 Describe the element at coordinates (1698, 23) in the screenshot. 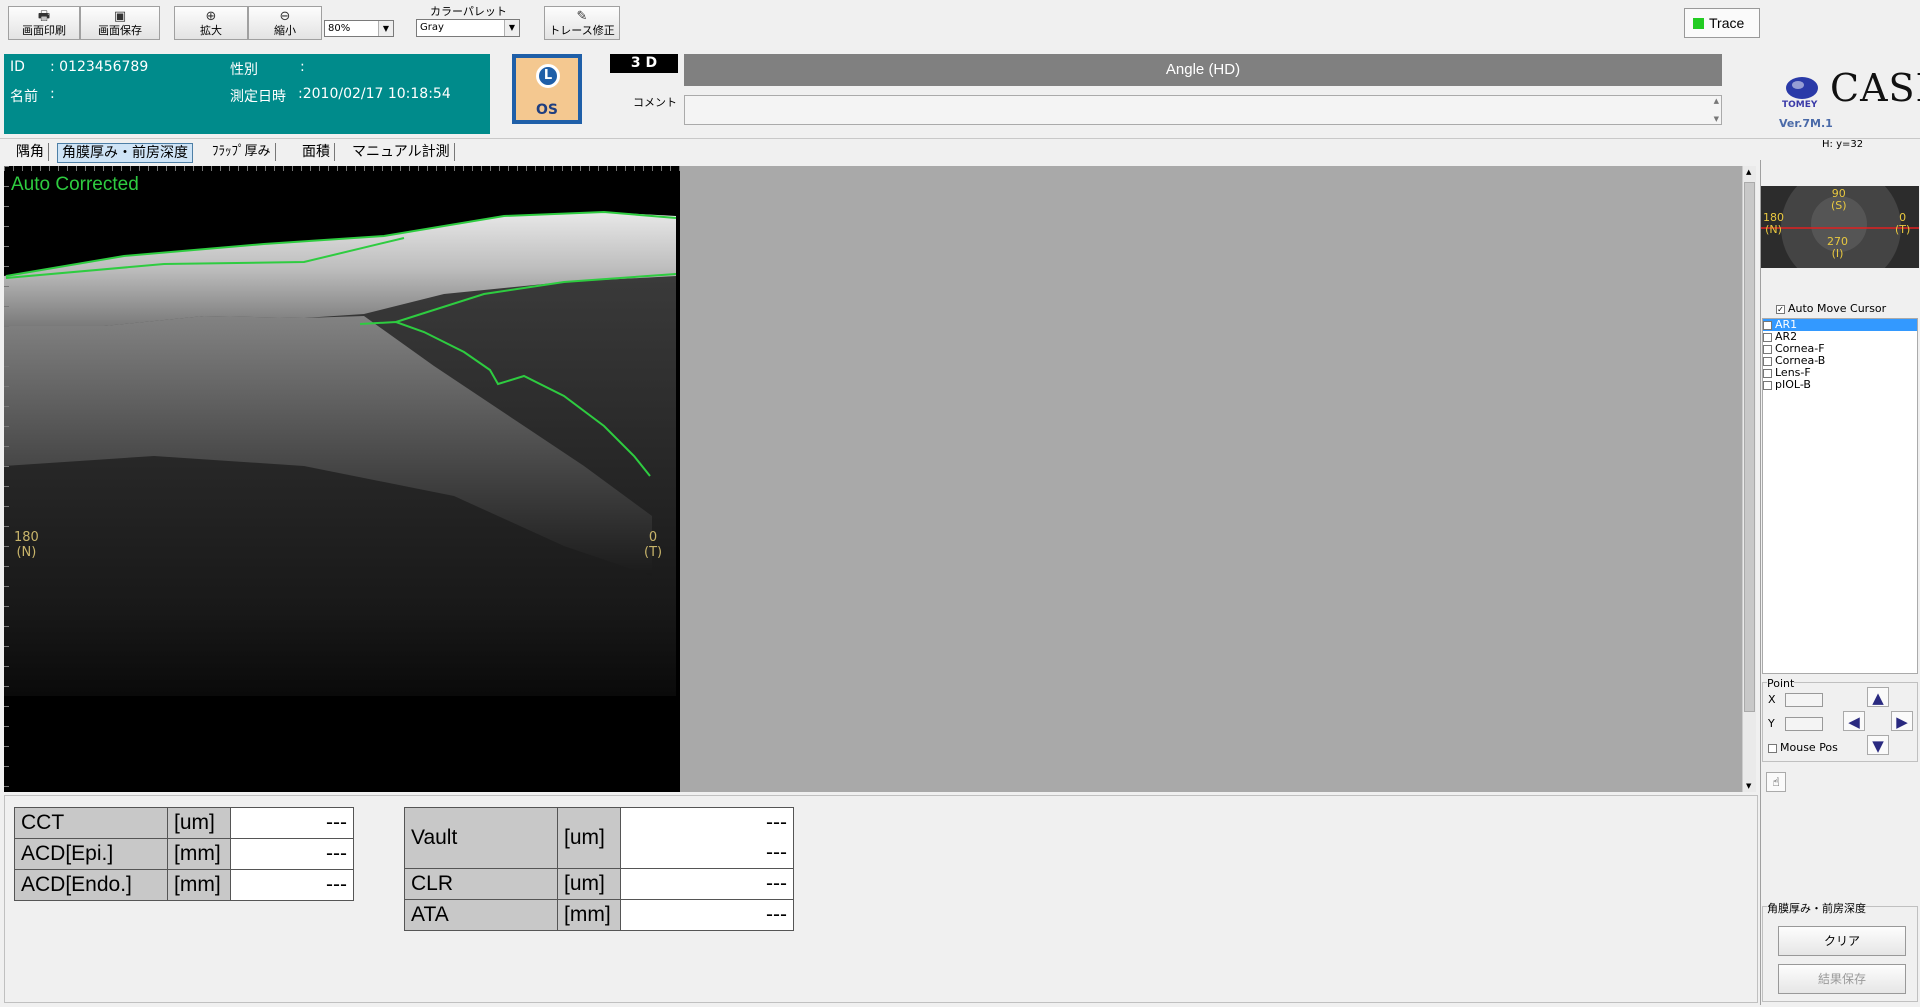

I see `trace-indicator-icon` at that location.